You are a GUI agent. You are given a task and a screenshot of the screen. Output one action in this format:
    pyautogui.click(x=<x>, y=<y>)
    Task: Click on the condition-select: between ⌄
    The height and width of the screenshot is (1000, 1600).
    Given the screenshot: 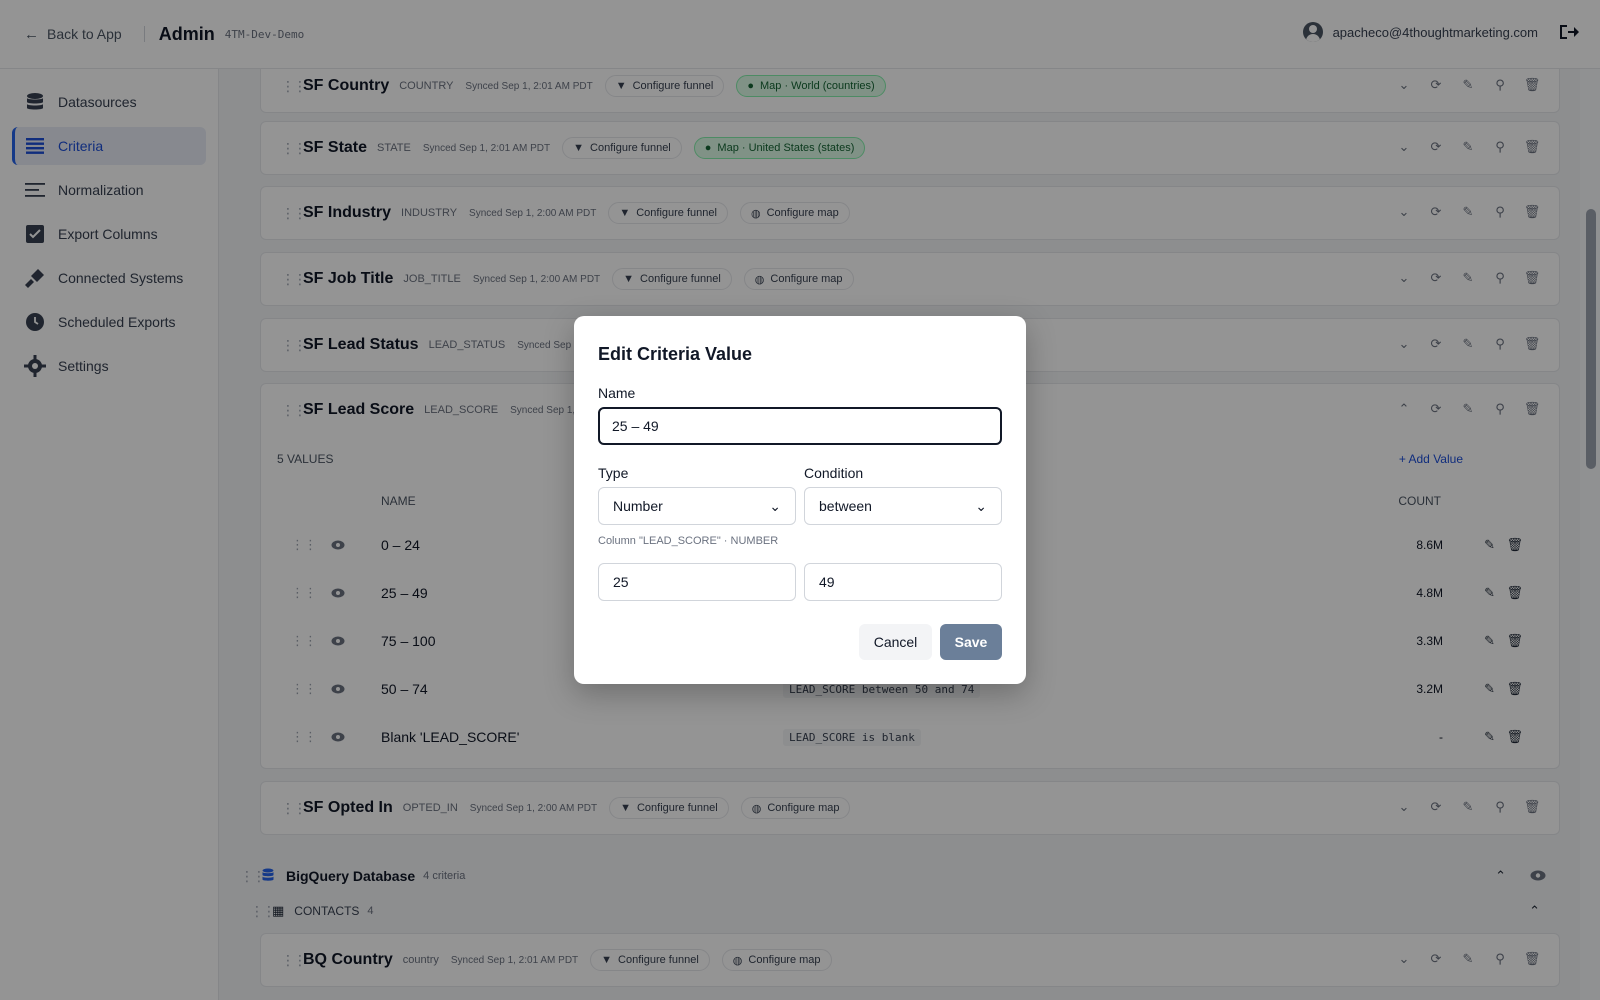 What is the action you would take?
    pyautogui.click(x=903, y=506)
    